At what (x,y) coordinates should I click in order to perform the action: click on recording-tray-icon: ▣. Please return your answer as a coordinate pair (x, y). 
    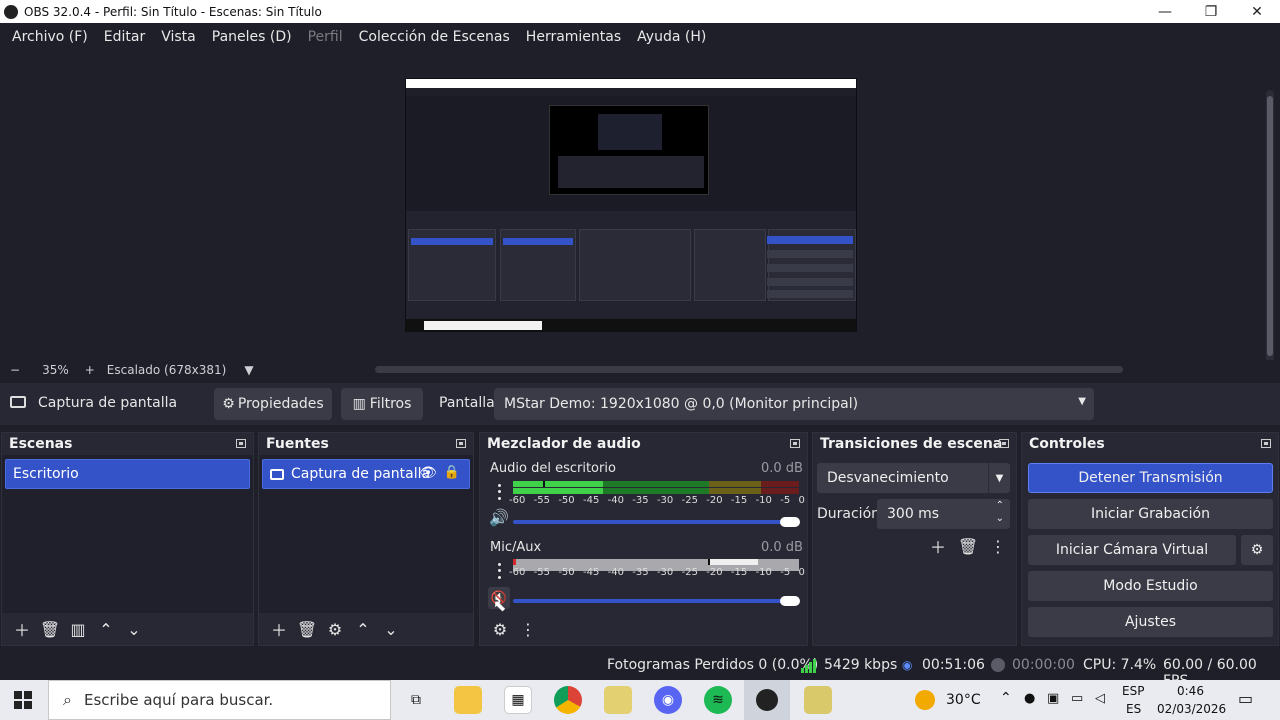
    Looking at the image, I should click on (1053, 698).